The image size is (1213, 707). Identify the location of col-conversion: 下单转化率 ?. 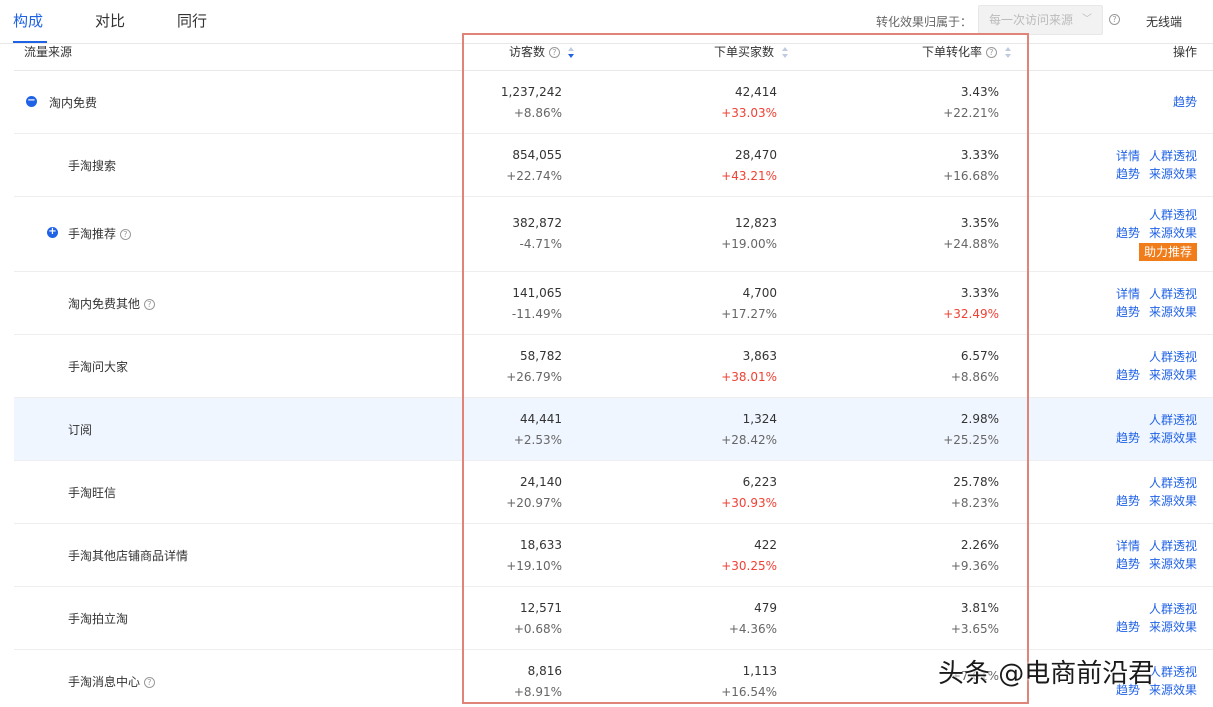
(967, 52).